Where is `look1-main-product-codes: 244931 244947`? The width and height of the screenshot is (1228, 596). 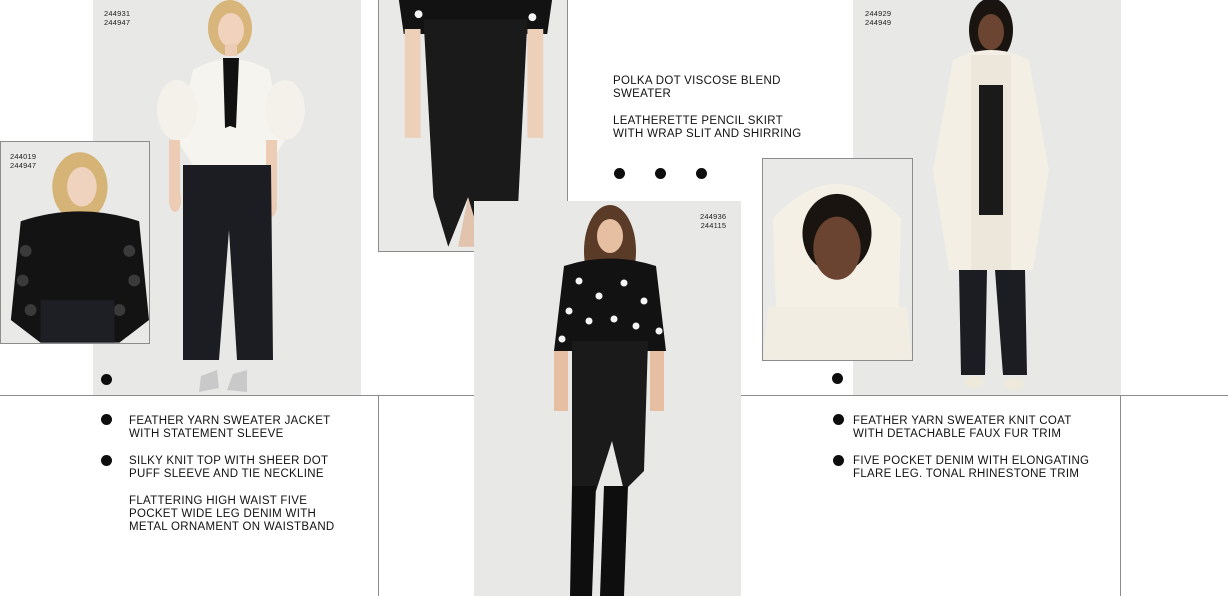 look1-main-product-codes: 244931 244947 is located at coordinates (117, 18).